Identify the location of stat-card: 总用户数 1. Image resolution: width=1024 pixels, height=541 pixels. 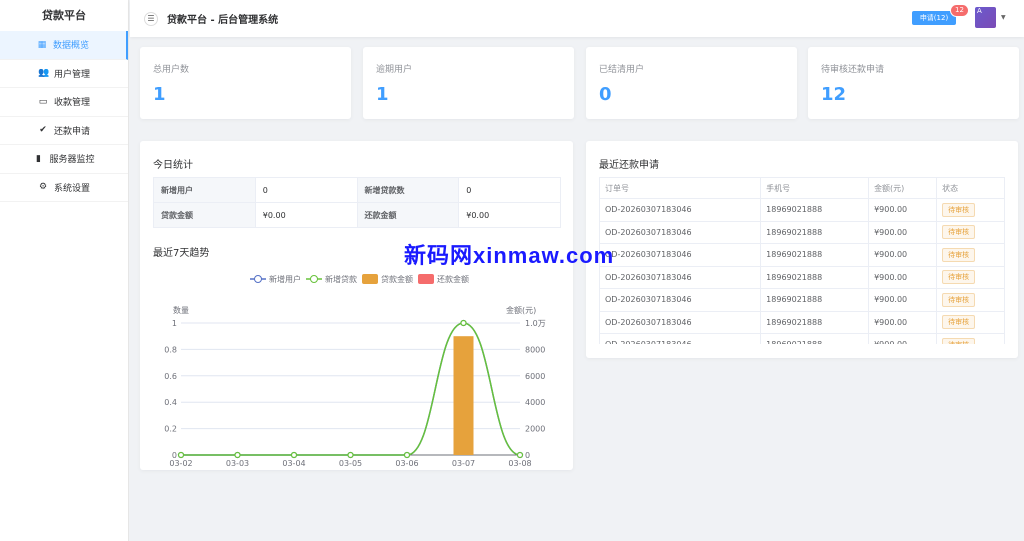
(245, 83).